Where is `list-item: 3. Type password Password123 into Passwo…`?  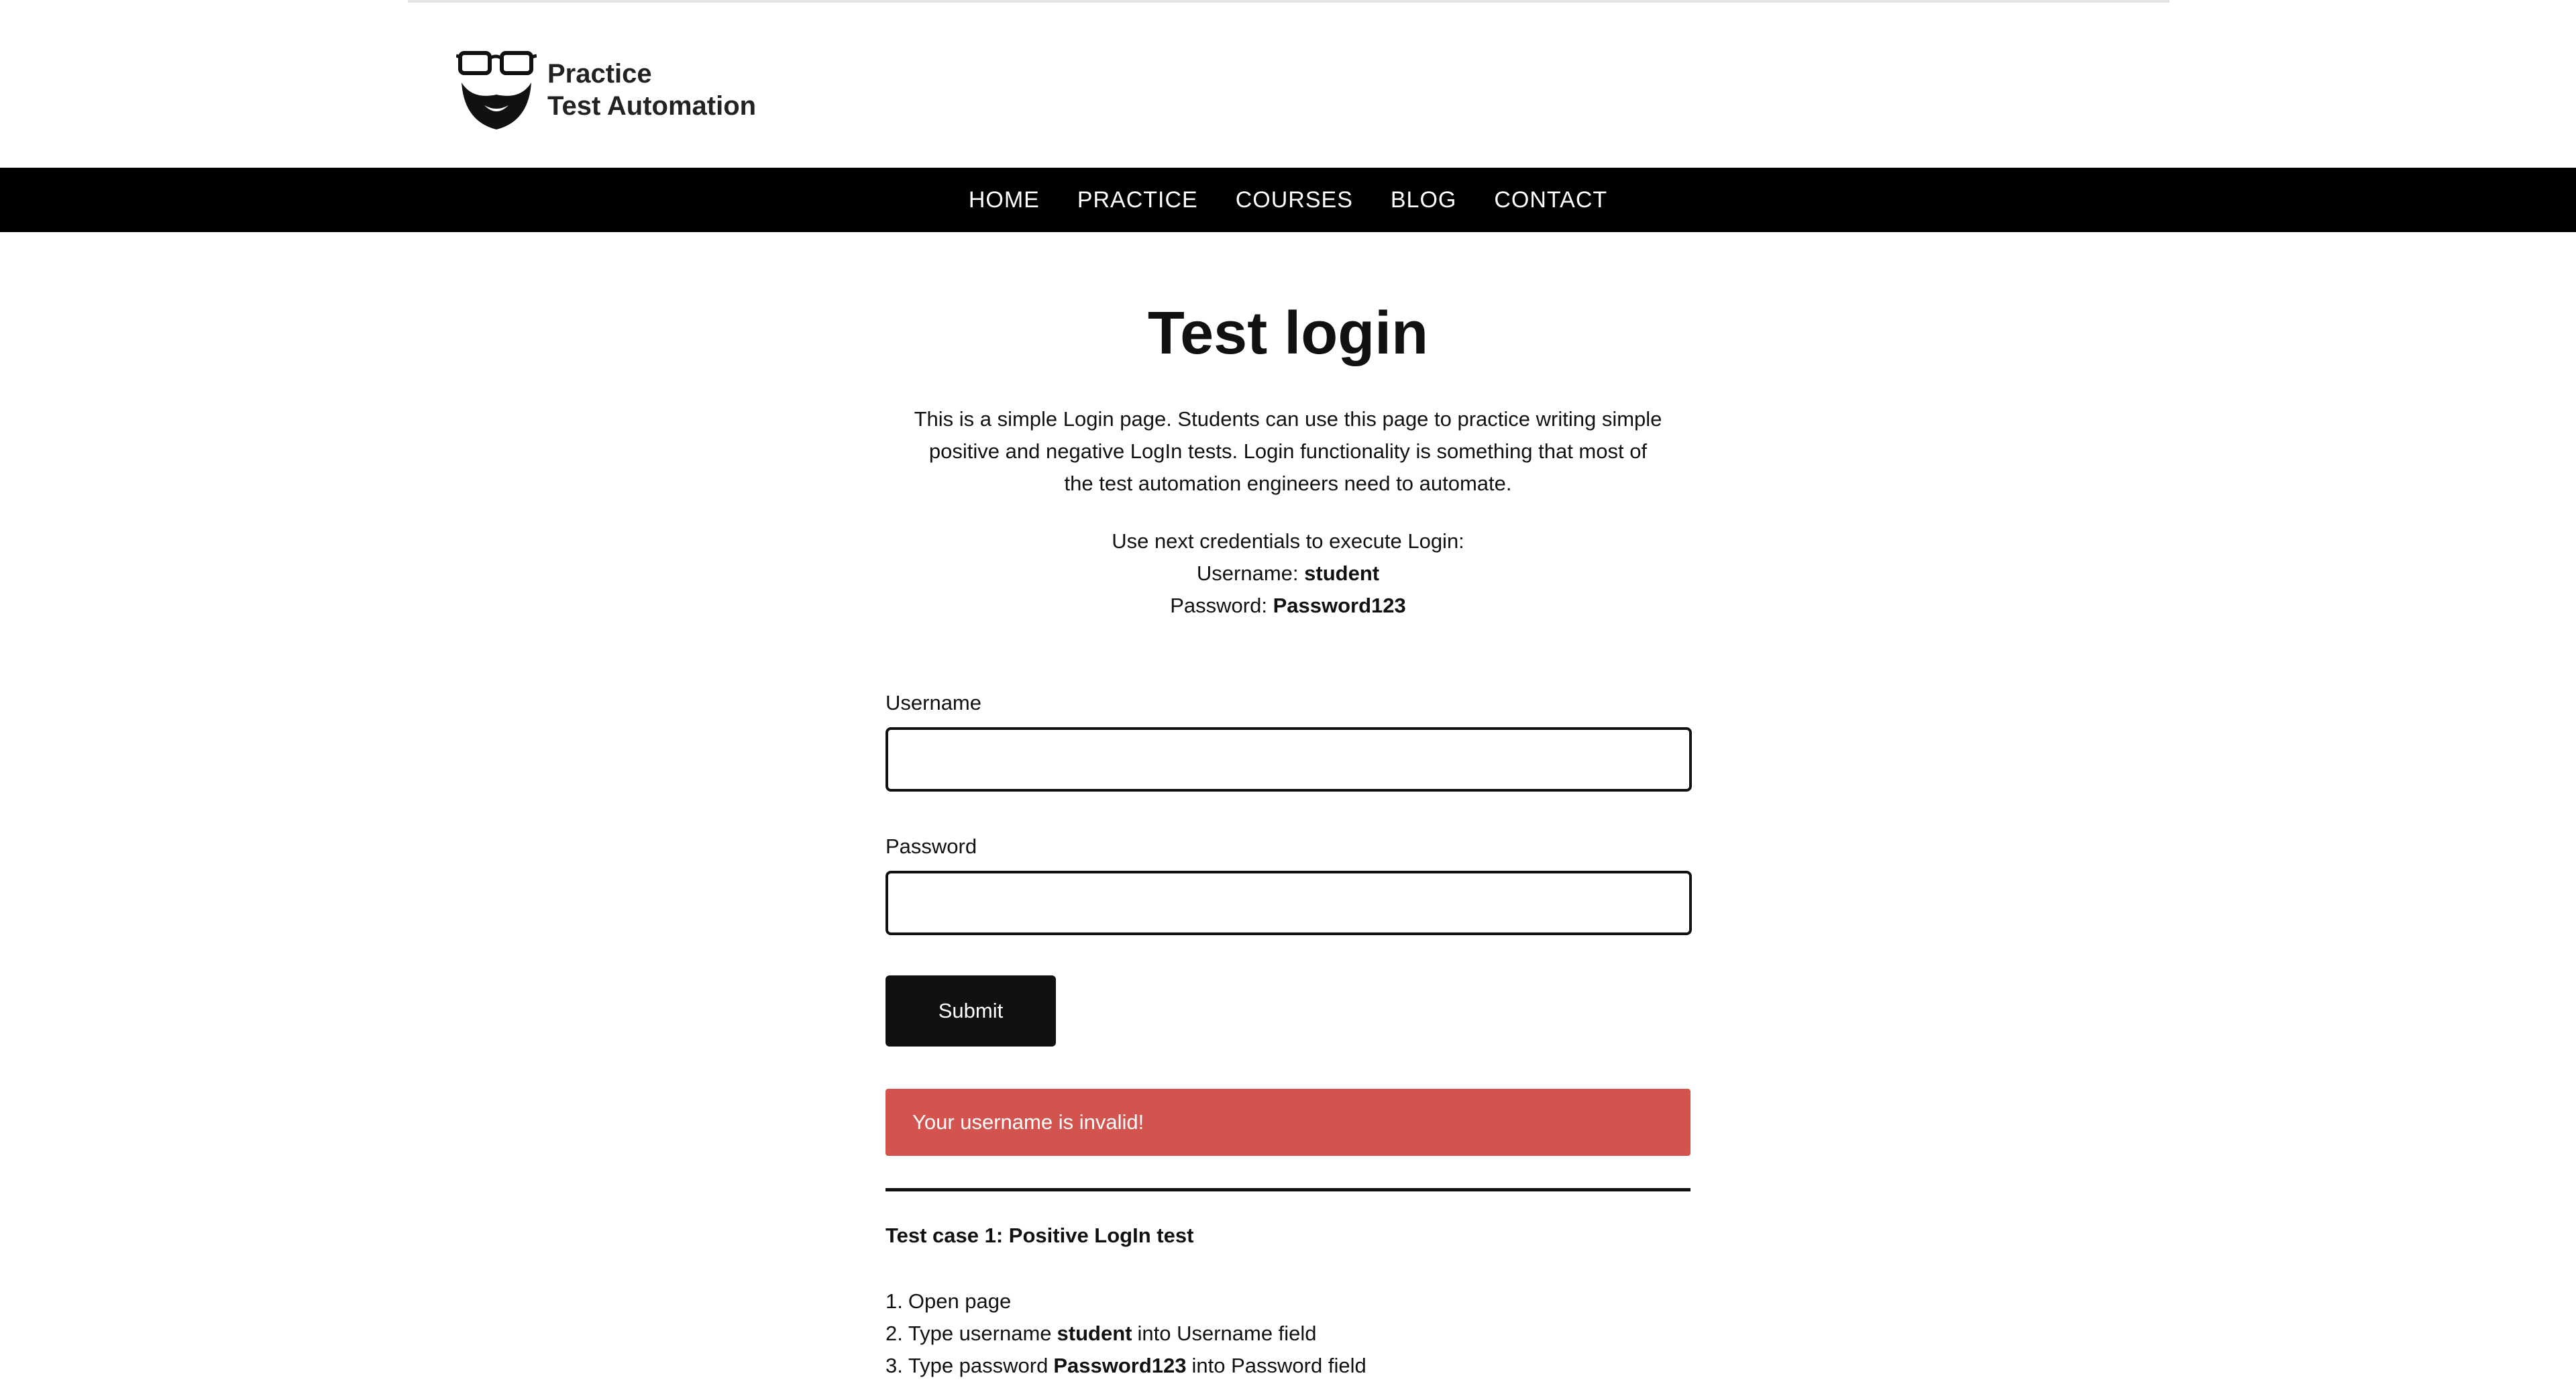
list-item: 3. Type password Password123 into Passwo… is located at coordinates (1125, 1366).